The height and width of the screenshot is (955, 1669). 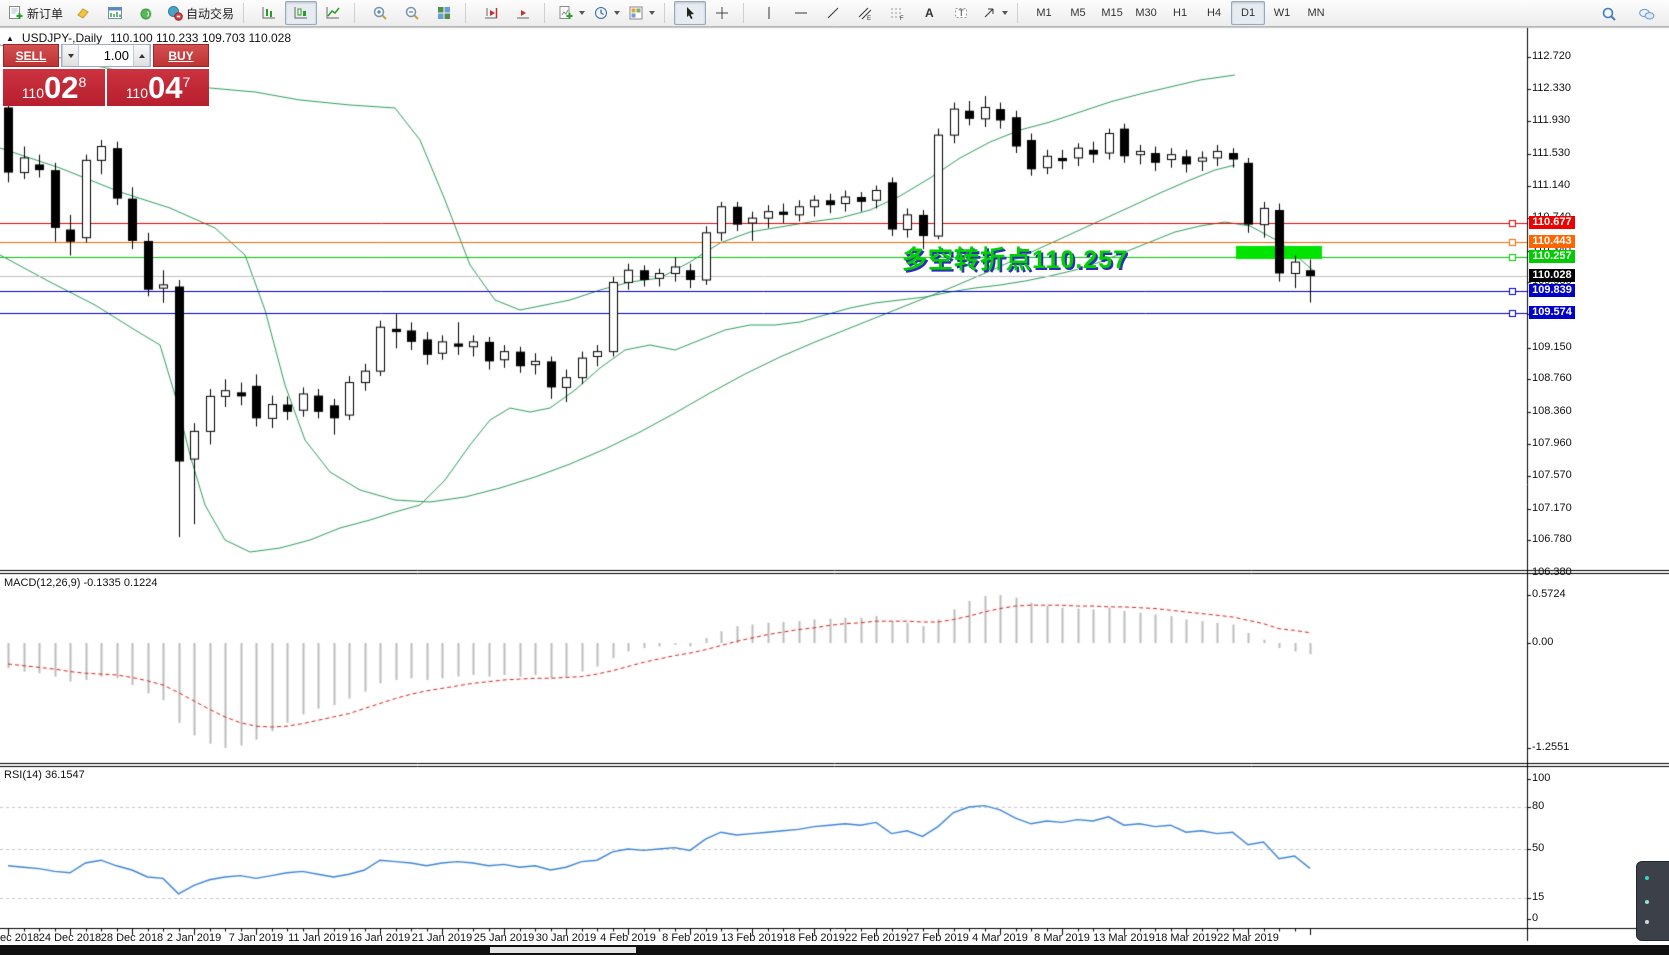 What do you see at coordinates (175, 13) in the screenshot?
I see `autotrading-icon` at bounding box center [175, 13].